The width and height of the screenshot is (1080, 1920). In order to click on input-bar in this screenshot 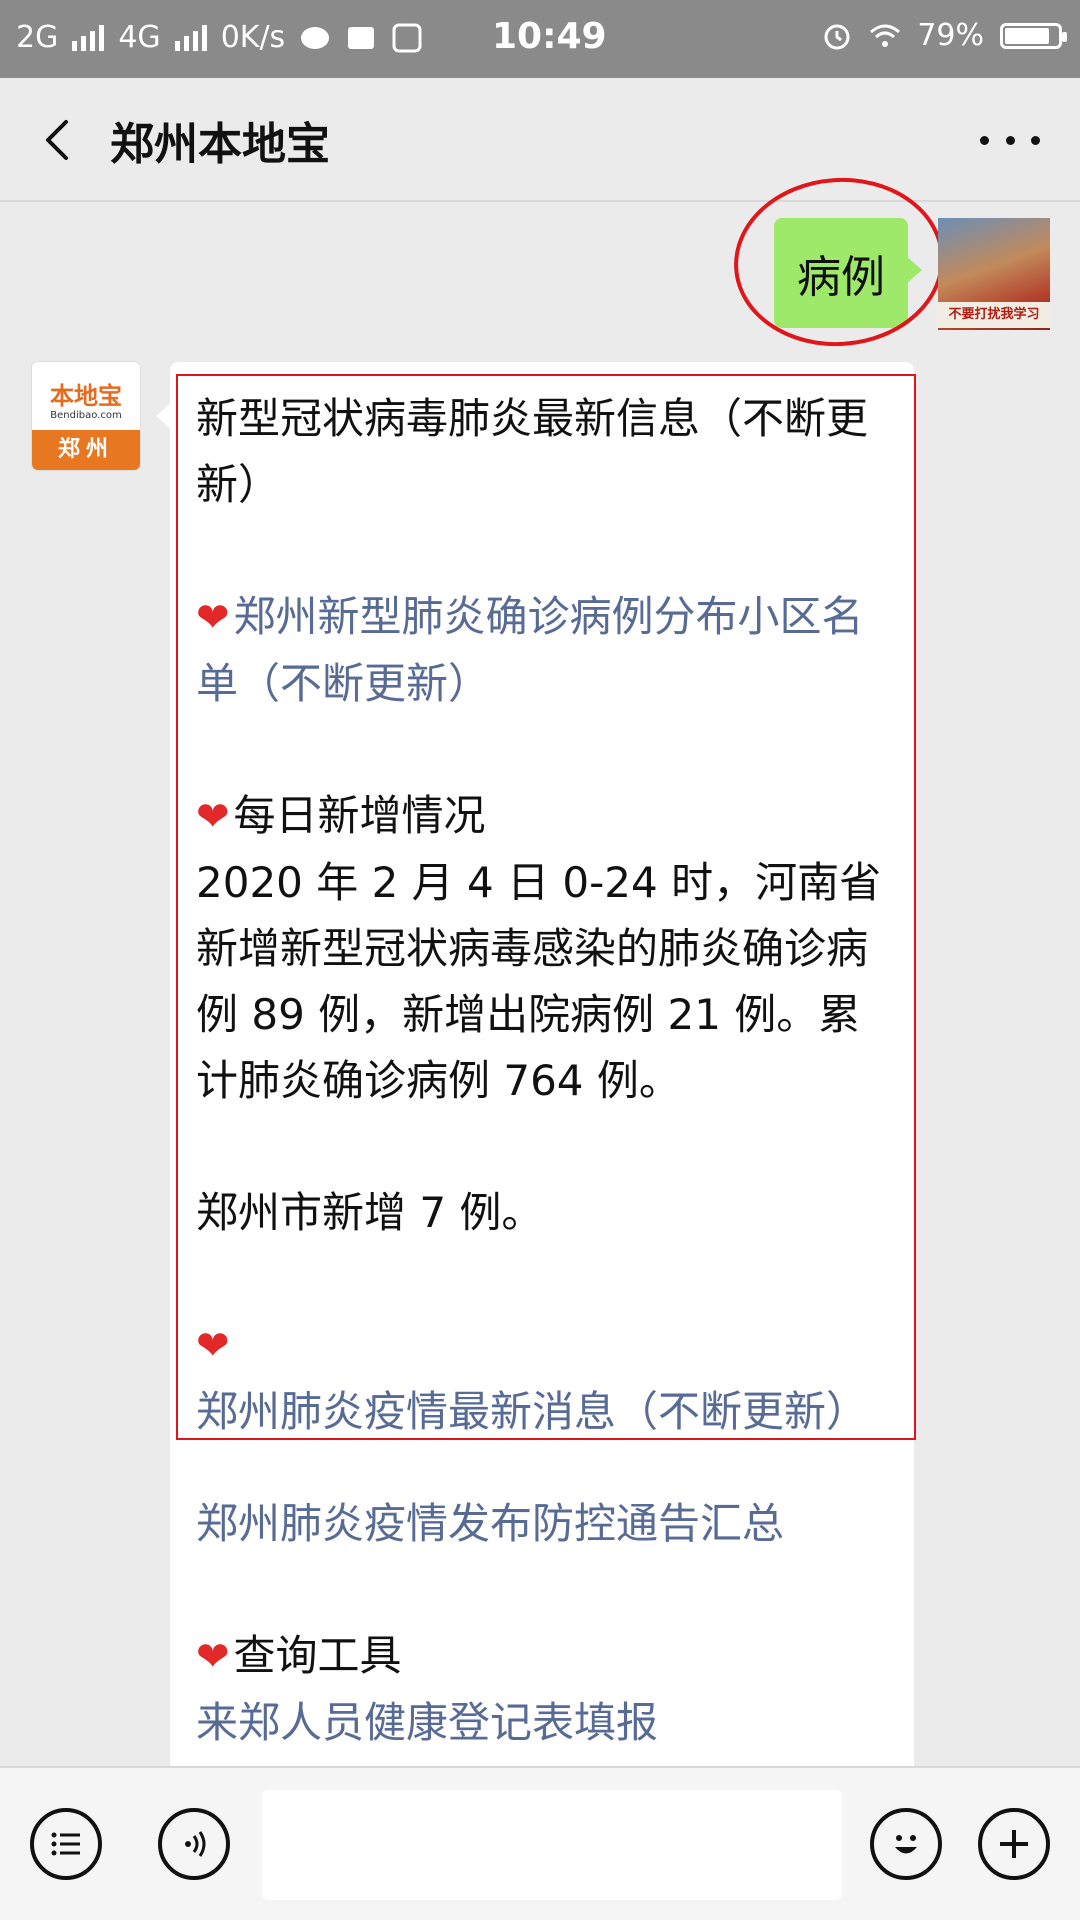, I will do `click(540, 1843)`.